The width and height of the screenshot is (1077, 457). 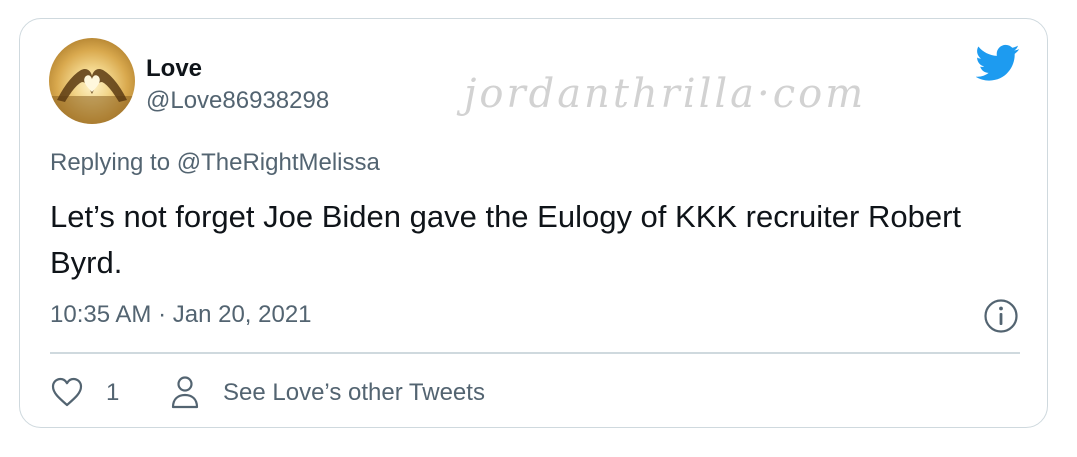 What do you see at coordinates (185, 392) in the screenshot?
I see `person-icon` at bounding box center [185, 392].